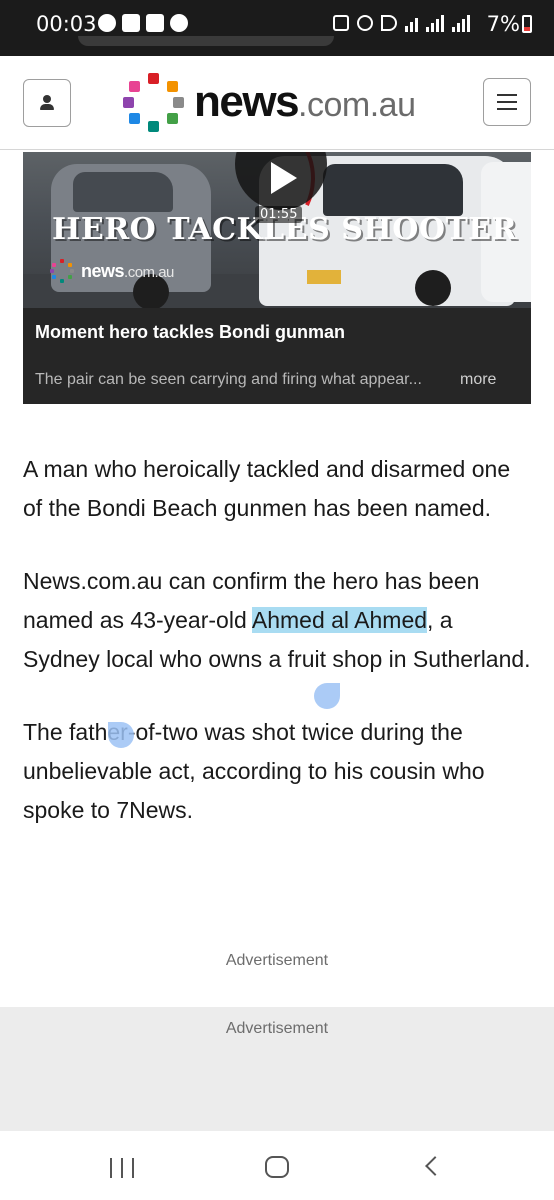 Image resolution: width=554 pixels, height=1200 pixels. What do you see at coordinates (153, 102) in the screenshot?
I see `logo-mark-icon` at bounding box center [153, 102].